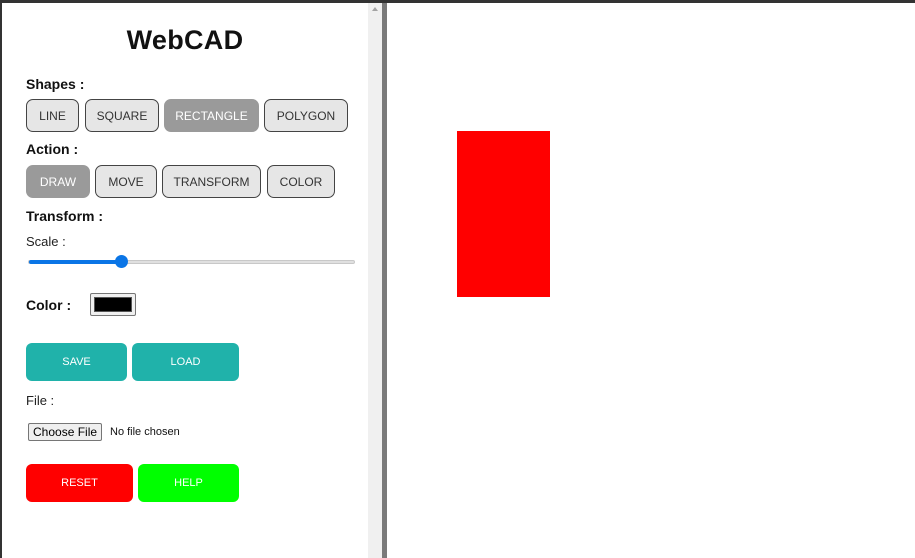 This screenshot has width=915, height=558. I want to click on transform-label: Transform :, so click(65, 216).